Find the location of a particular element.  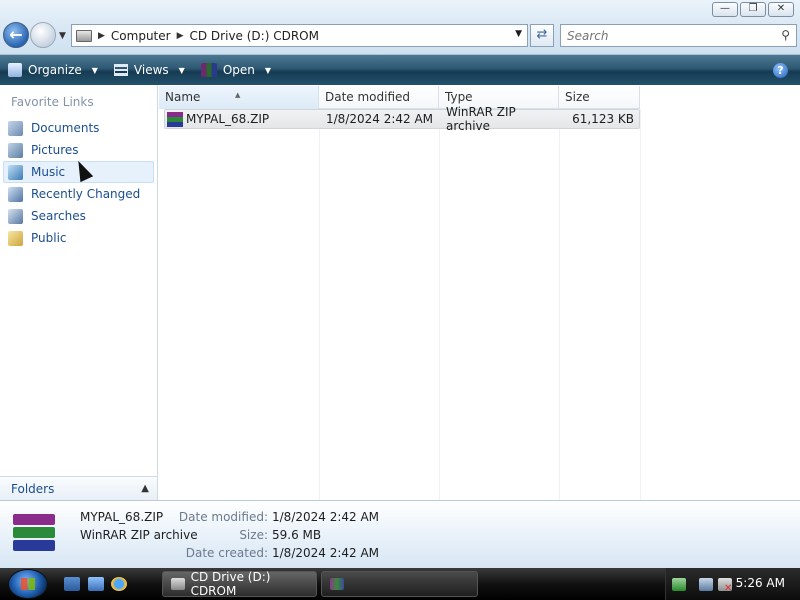

details-date-modified-value: 1/8/2024 2:42 AM is located at coordinates (326, 517).